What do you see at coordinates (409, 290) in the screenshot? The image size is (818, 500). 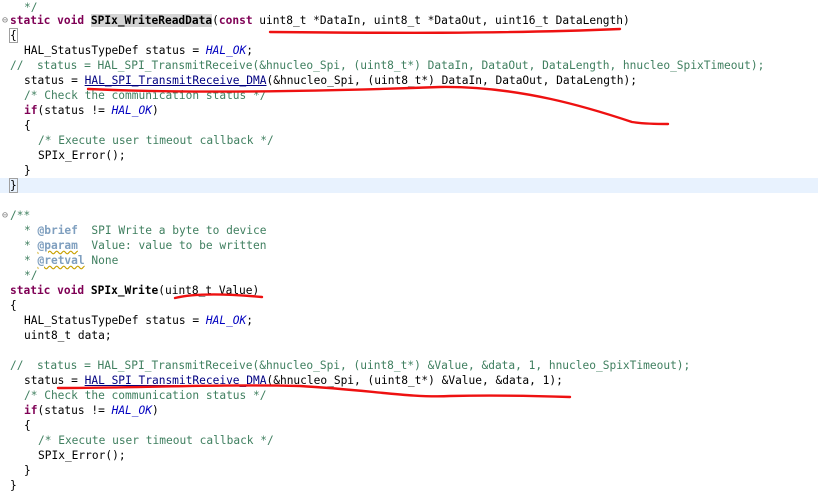 I see `code-line: static void SPIx_Write(uint8_t Value)` at bounding box center [409, 290].